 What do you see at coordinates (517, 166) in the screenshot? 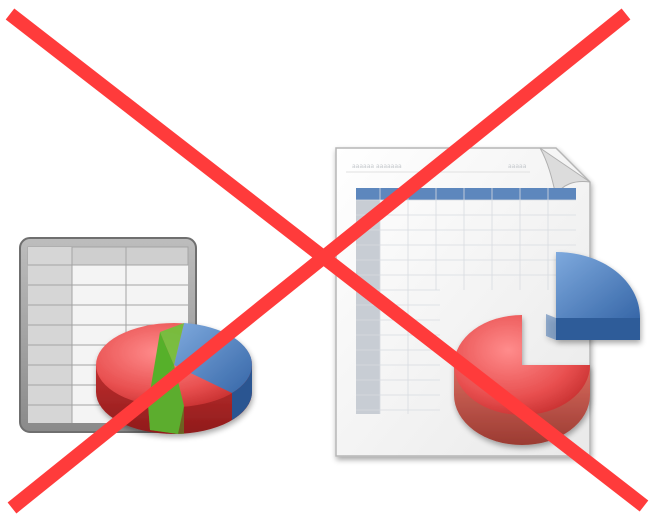
I see `svg-text: aaaaa` at bounding box center [517, 166].